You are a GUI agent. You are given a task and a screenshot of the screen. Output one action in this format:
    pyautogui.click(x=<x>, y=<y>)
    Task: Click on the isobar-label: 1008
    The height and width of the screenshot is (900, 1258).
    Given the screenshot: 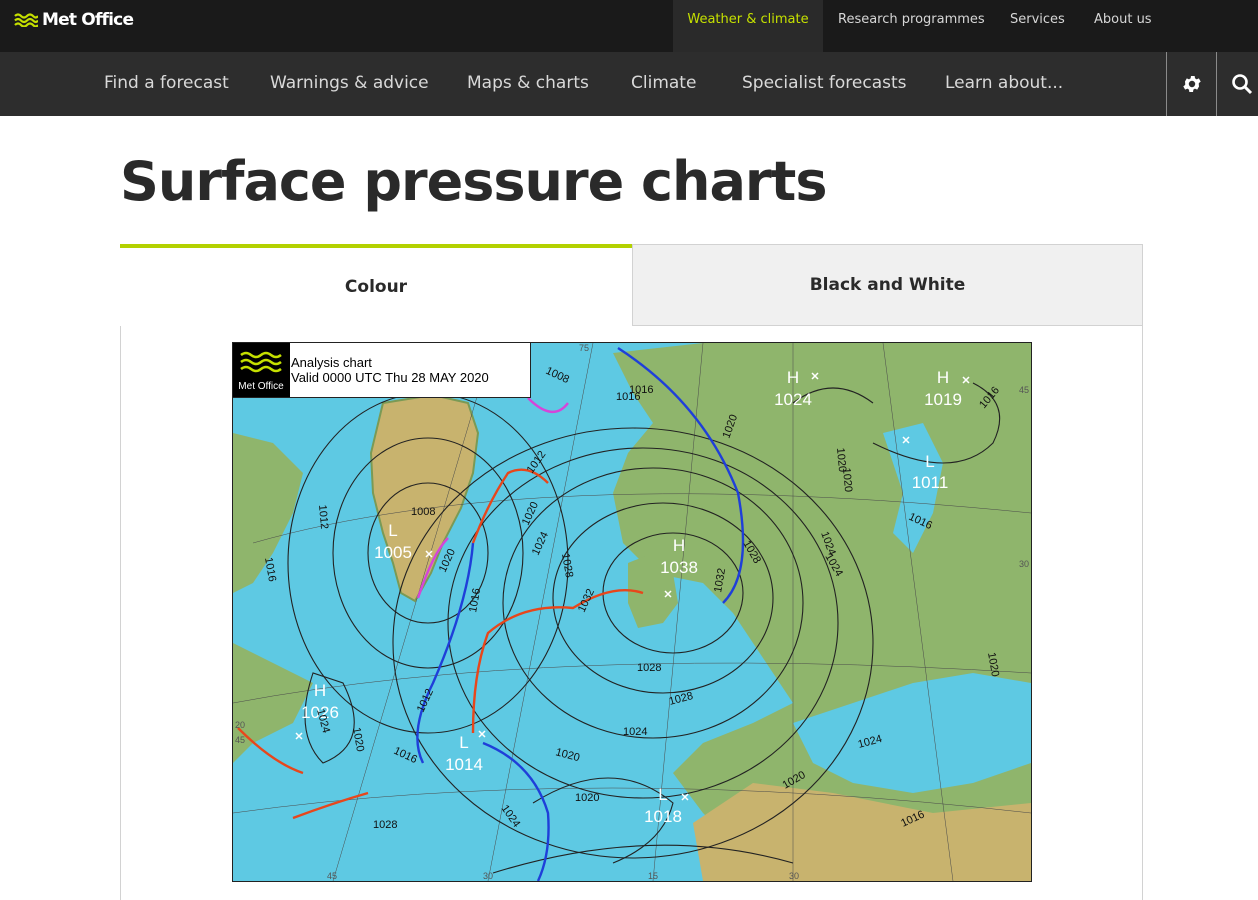 What is the action you would take?
    pyautogui.click(x=423, y=512)
    